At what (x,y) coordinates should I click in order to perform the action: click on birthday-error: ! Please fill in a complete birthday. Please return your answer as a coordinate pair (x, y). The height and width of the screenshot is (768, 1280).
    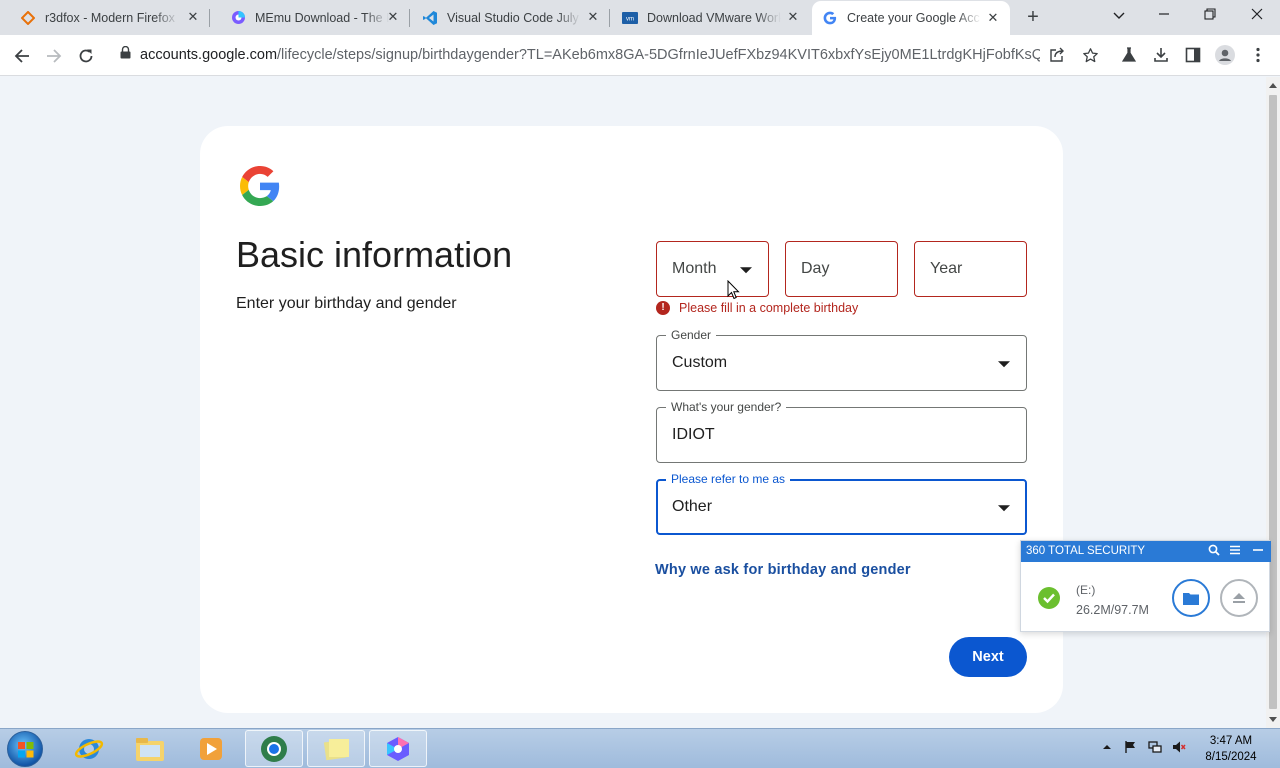
    Looking at the image, I should click on (757, 308).